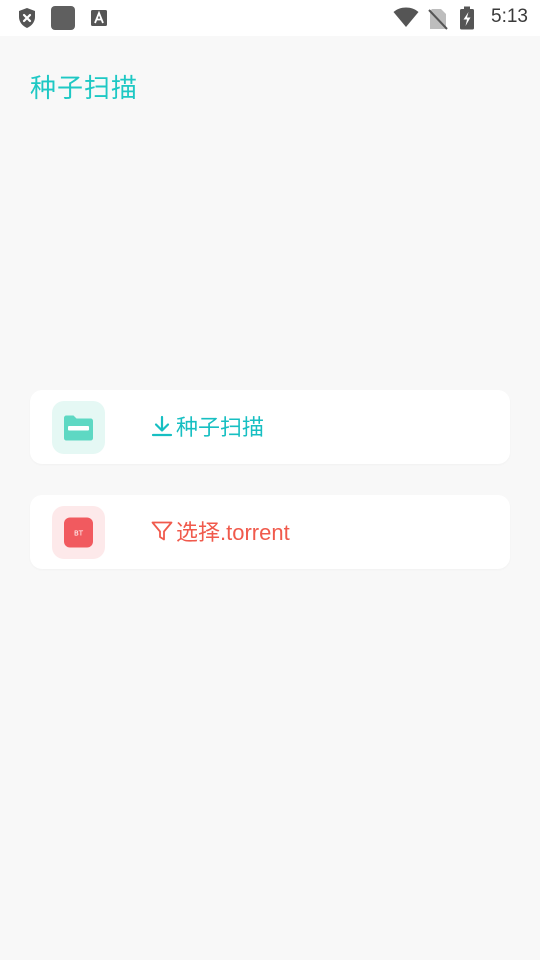  What do you see at coordinates (406, 17) in the screenshot?
I see `wifi-icon` at bounding box center [406, 17].